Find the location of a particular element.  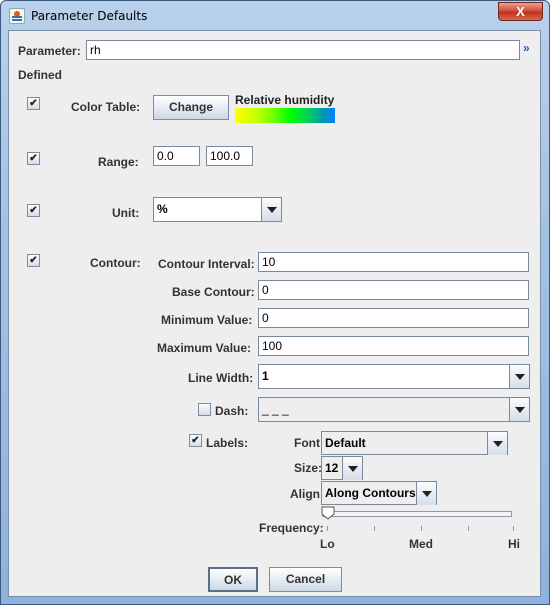

window-title: Parameter Defaults is located at coordinates (89, 16).